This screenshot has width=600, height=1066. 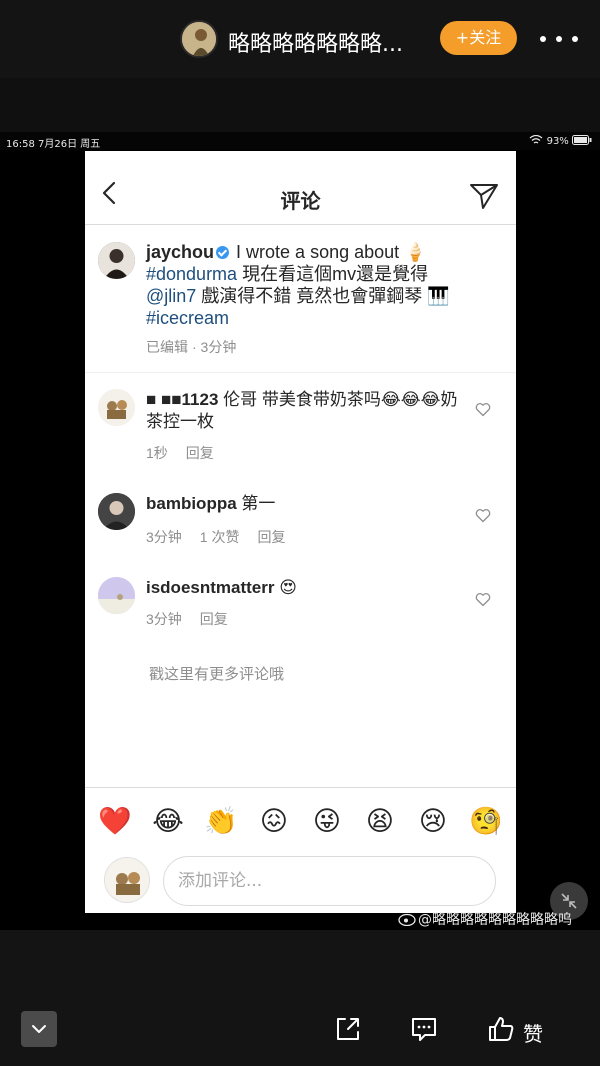 I want to click on comment-item: ■ ■■1123 伦哥 带美食带奶茶吗😂😂😂奶茶控一枚 1秒 回复, so click(x=300, y=427).